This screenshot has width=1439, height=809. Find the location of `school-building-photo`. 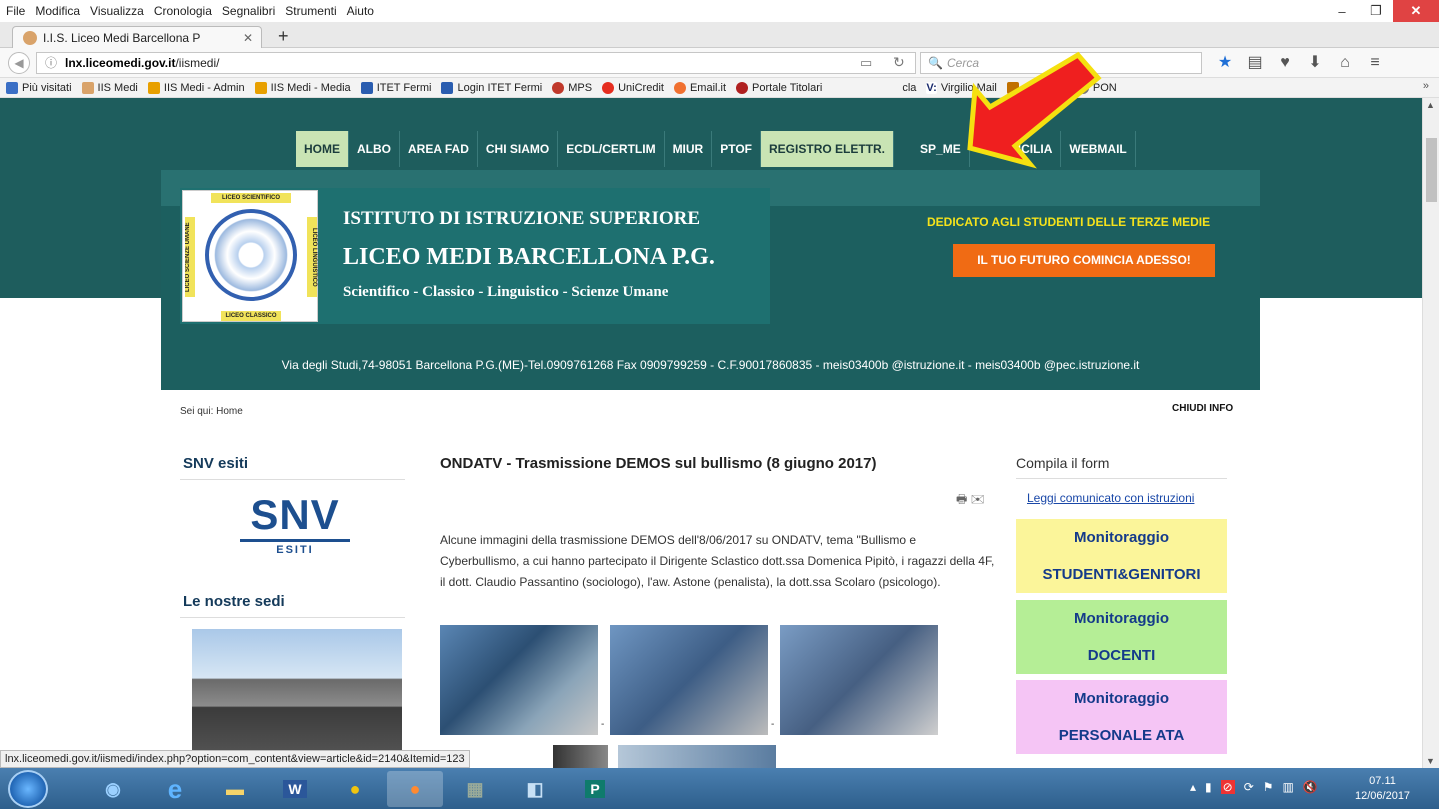

school-building-photo is located at coordinates (297, 698).